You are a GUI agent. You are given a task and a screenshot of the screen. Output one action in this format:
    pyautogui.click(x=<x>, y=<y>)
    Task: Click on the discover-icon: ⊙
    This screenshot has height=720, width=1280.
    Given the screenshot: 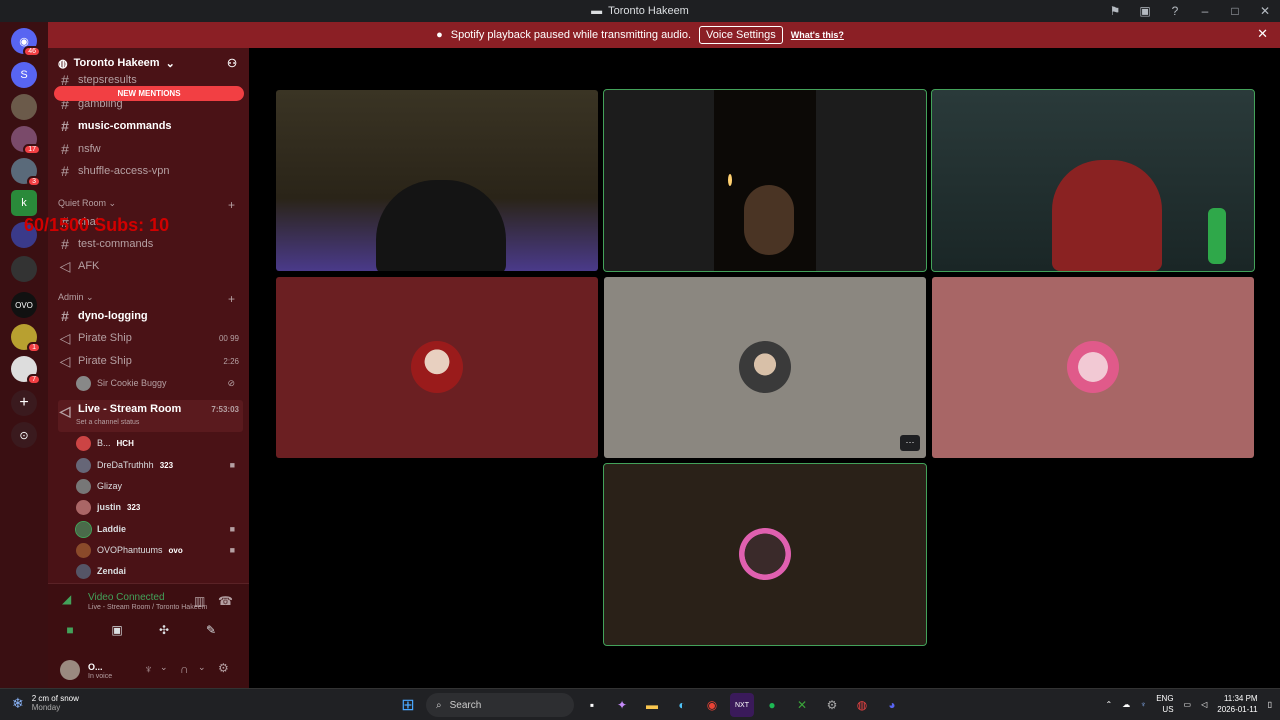 What is the action you would take?
    pyautogui.click(x=24, y=435)
    